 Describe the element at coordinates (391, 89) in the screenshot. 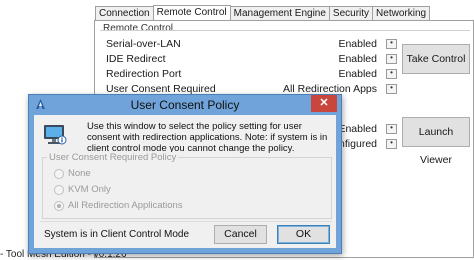

I see `user-consent-button: •` at that location.